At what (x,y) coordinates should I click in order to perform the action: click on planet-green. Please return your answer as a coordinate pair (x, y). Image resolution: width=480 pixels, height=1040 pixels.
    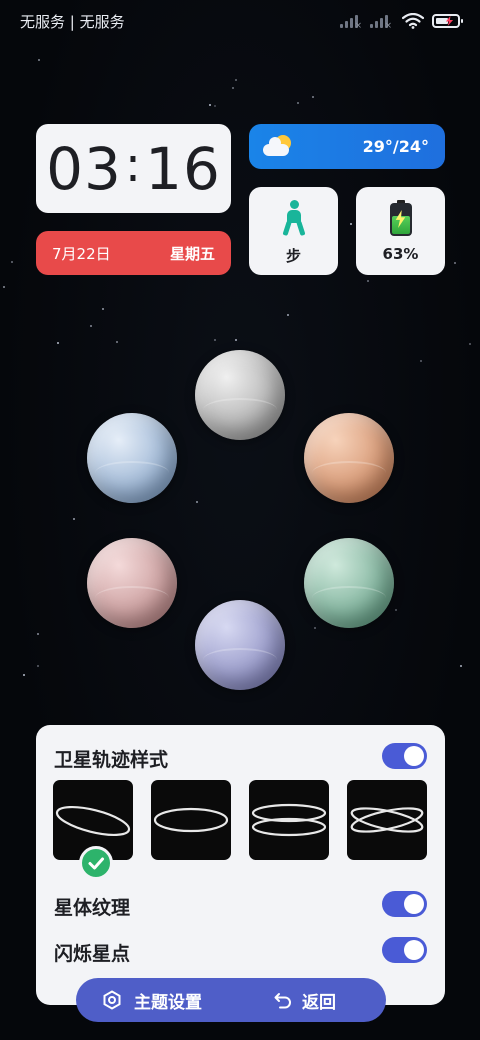
    Looking at the image, I should click on (349, 583).